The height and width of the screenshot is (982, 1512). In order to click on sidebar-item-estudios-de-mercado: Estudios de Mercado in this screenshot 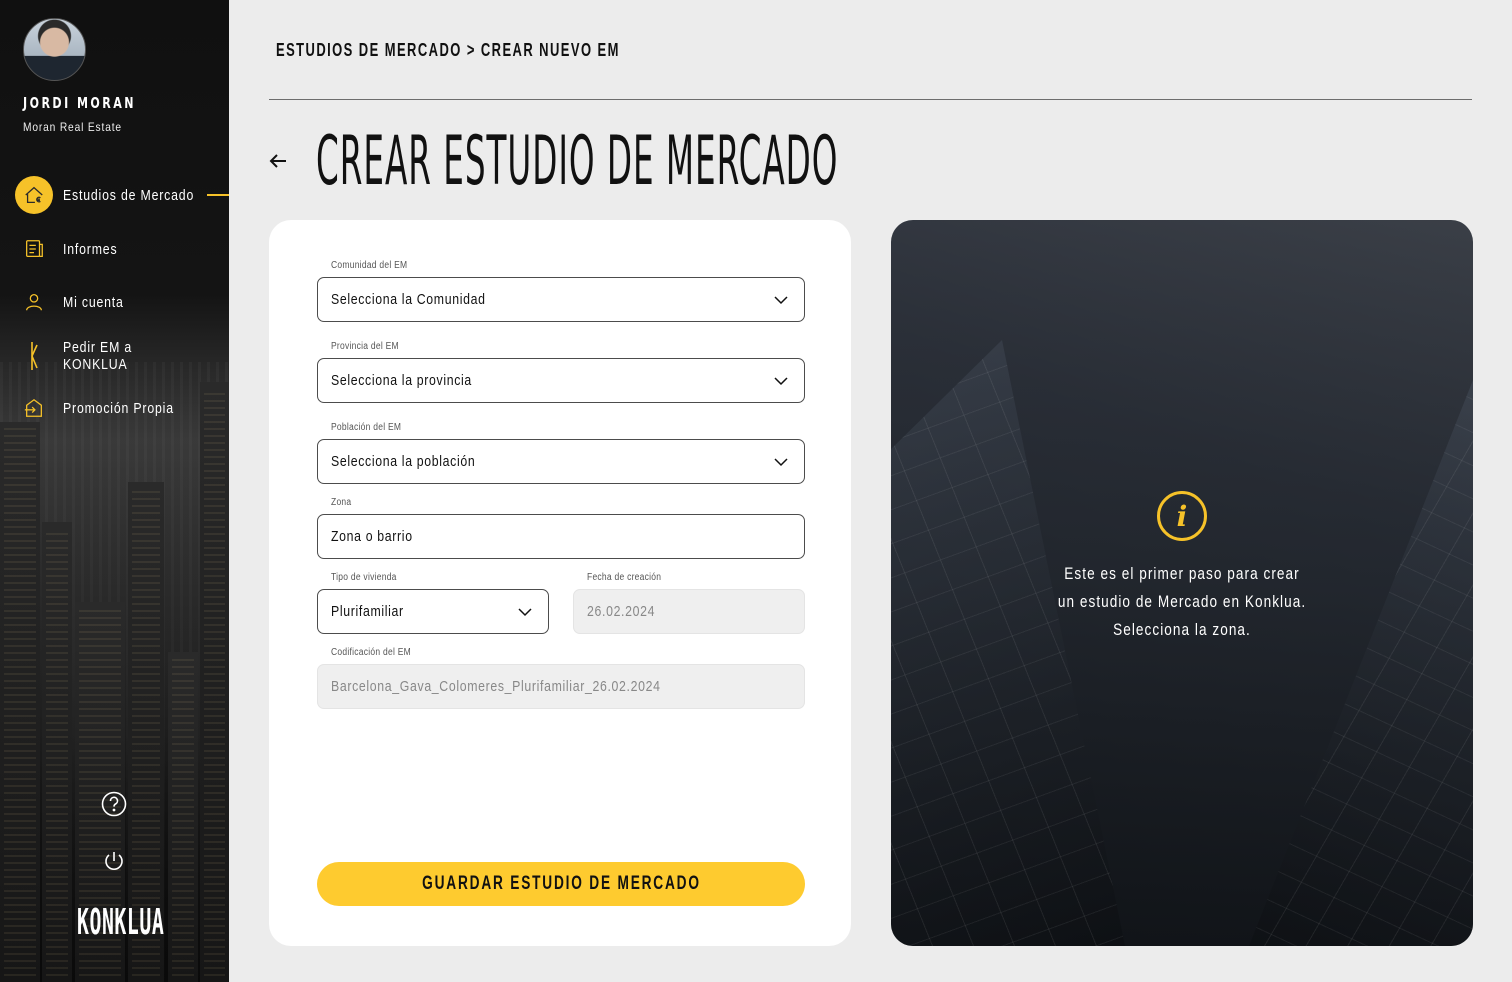, I will do `click(114, 195)`.